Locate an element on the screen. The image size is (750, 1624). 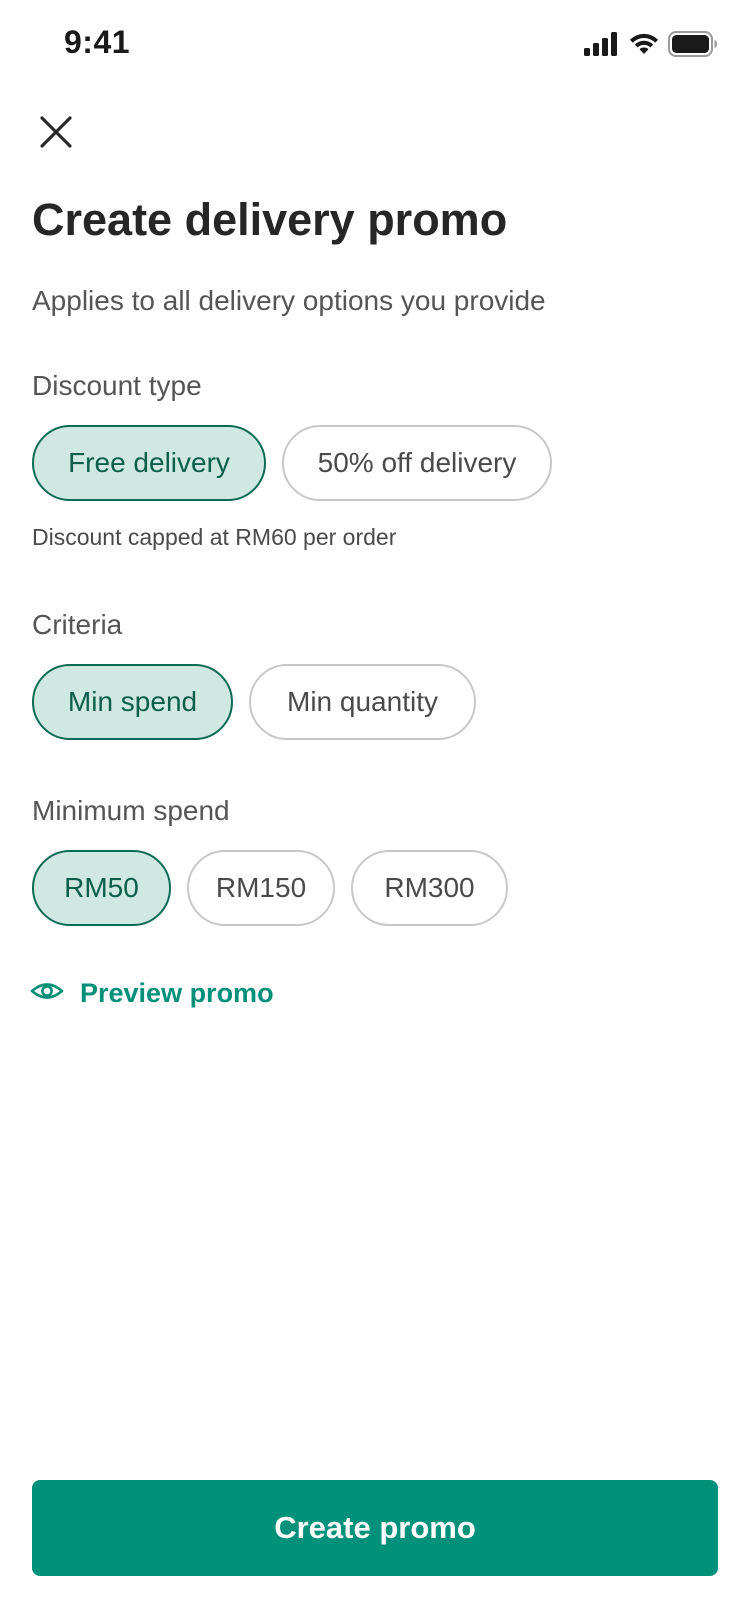
page-title: Create delivery promo is located at coordinates (270, 219).